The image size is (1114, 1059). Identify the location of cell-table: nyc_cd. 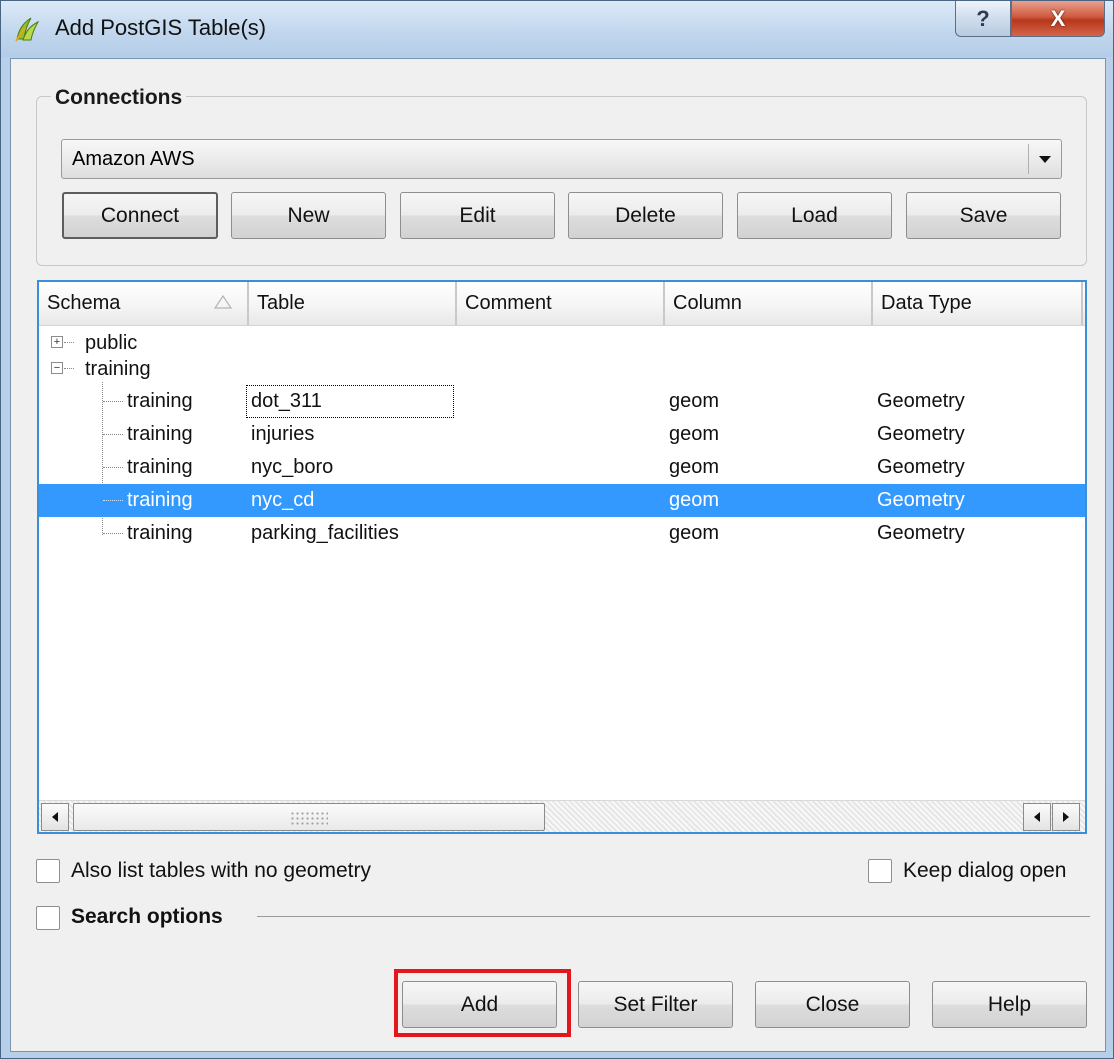
(283, 500).